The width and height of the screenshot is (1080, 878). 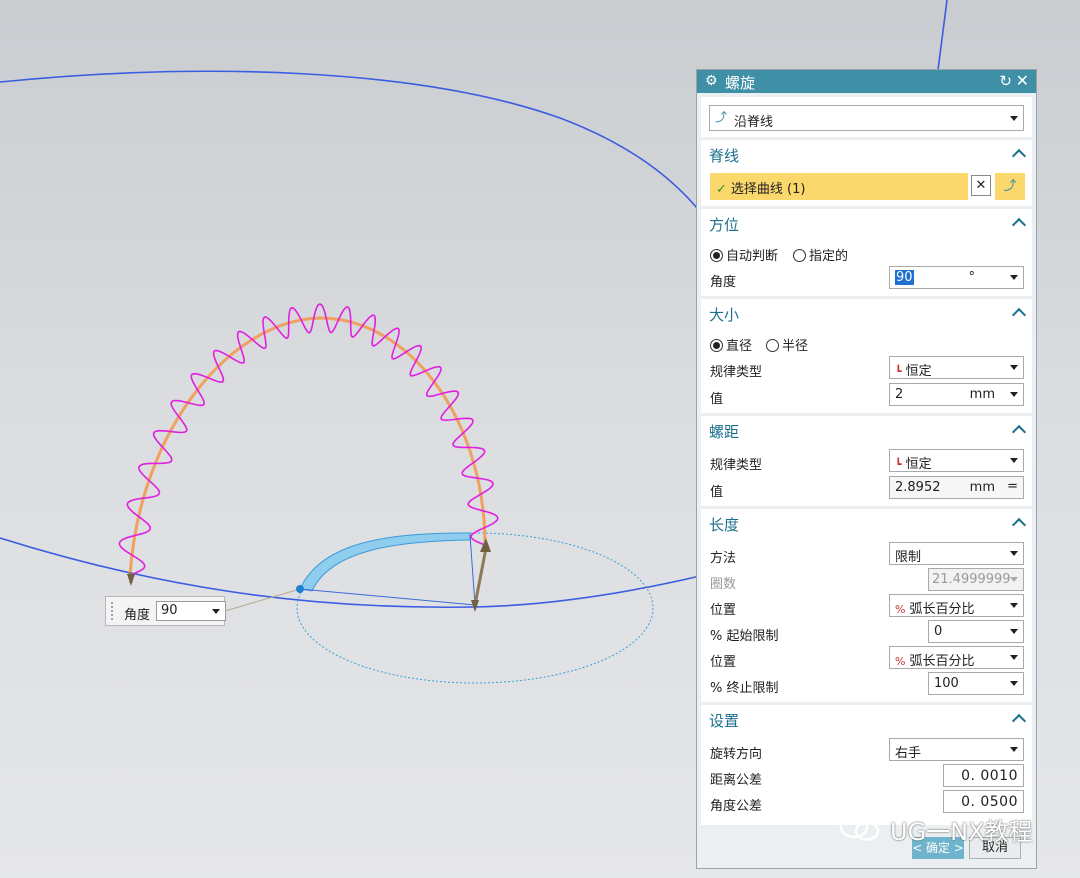 What do you see at coordinates (866, 252) in the screenshot?
I see `orientation-section: 方位 自动判断 指定的 角度 90 °` at bounding box center [866, 252].